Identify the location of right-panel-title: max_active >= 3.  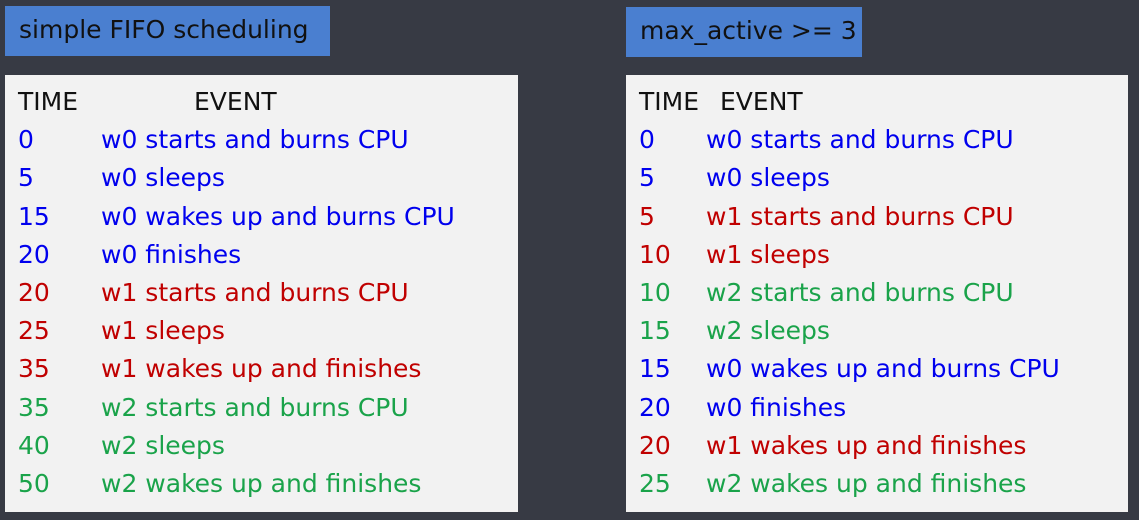
(744, 32).